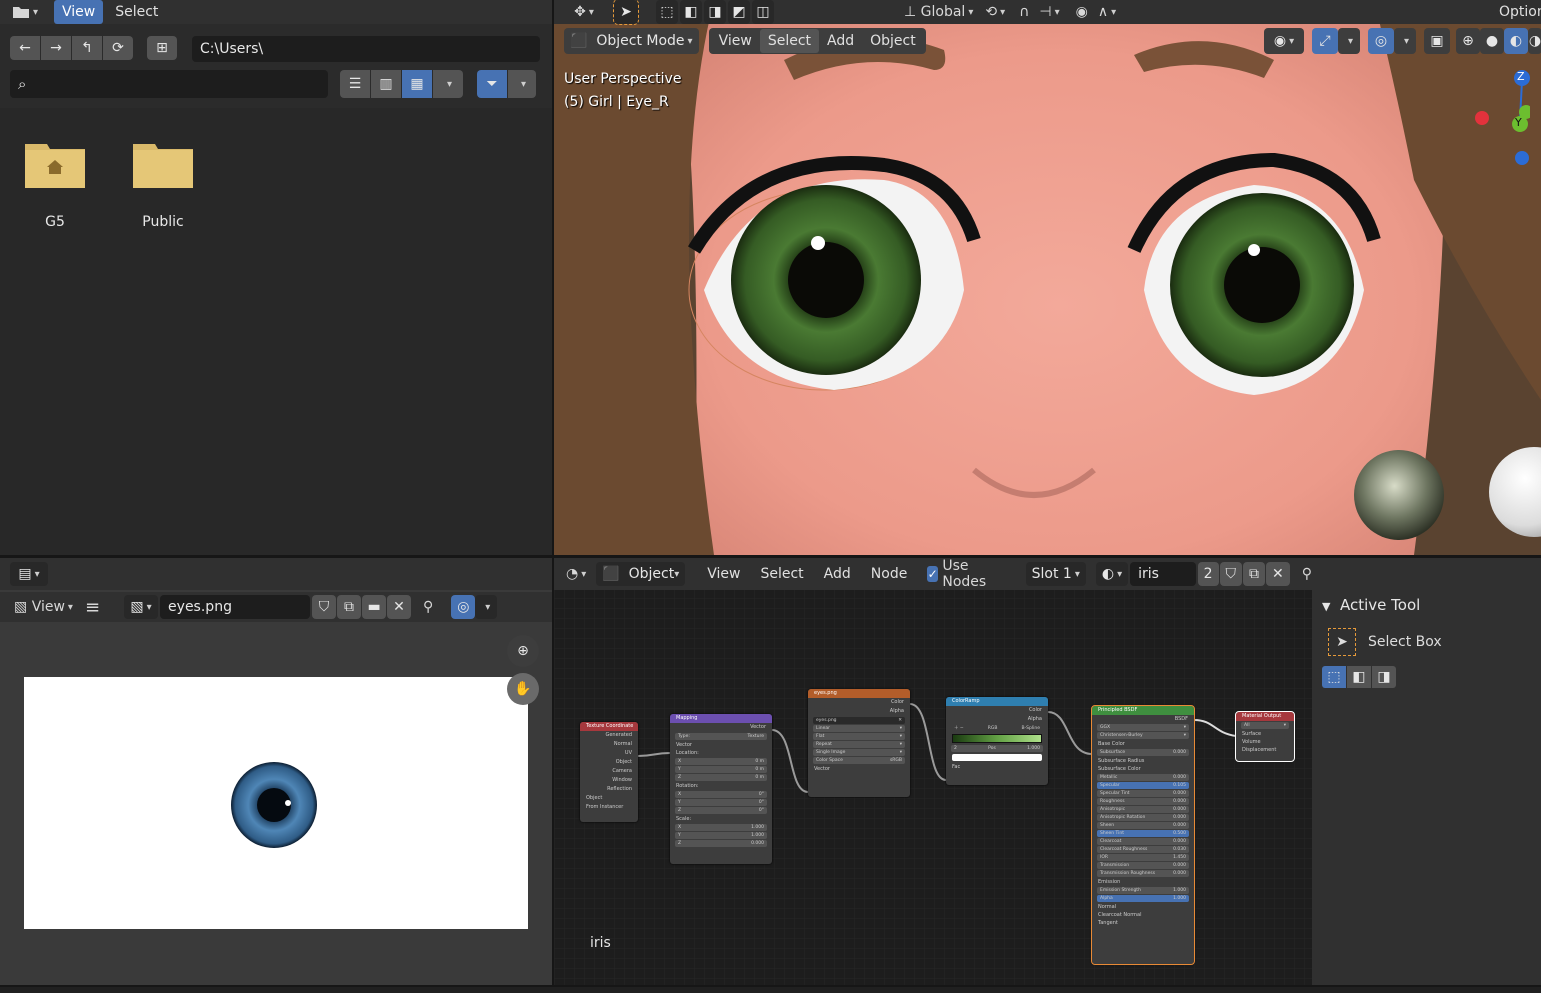  I want to click on select-mode-intersect-button: ◫, so click(763, 12).